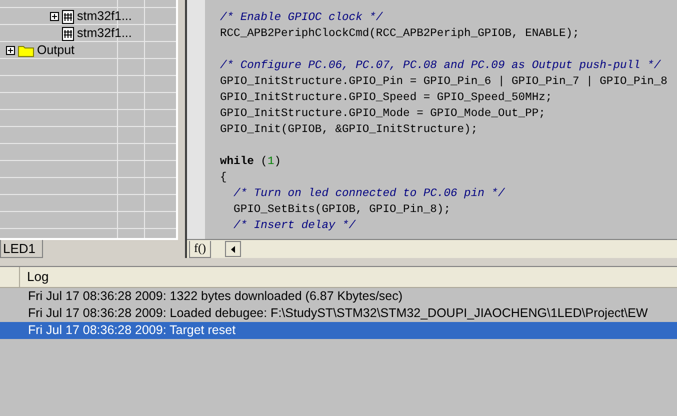 The height and width of the screenshot is (416, 677). I want to click on log-row: Fri Jul 17 08:36:28 2009: Loaded debugee: F:\StudyST\STM32\STM32_DOUPI_JIAOCHENG\1LED\Project\EW, so click(338, 313).